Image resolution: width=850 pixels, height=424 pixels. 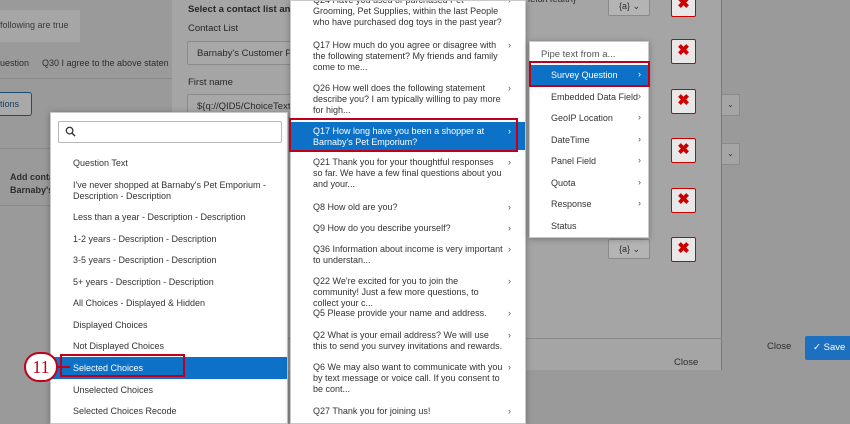 I want to click on save-button-label: Save, so click(x=834, y=347).